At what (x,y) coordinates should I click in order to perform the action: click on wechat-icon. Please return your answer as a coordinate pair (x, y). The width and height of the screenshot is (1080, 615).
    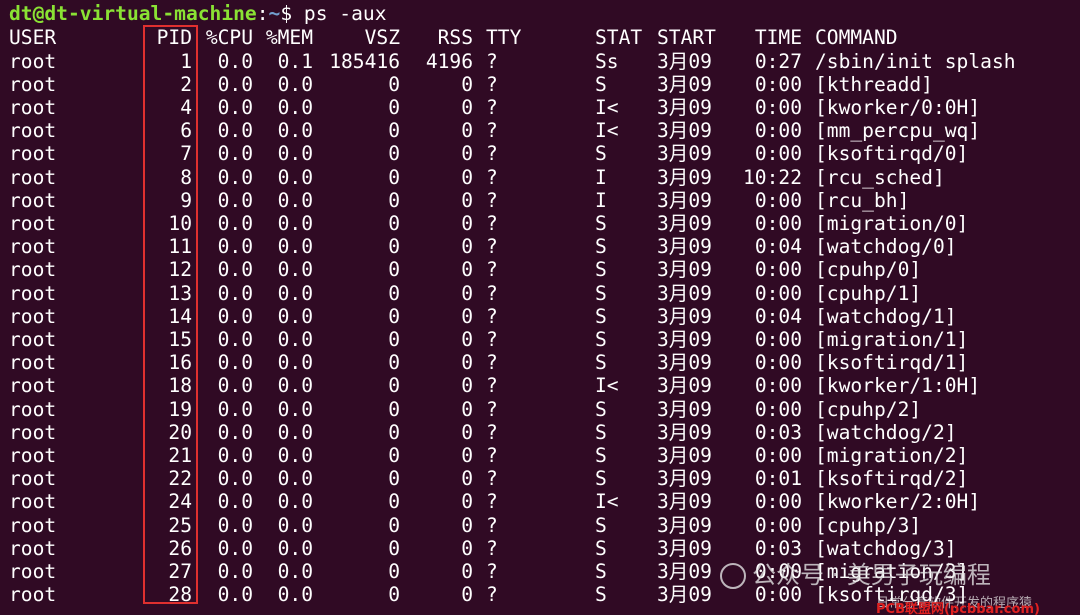
    Looking at the image, I should click on (733, 576).